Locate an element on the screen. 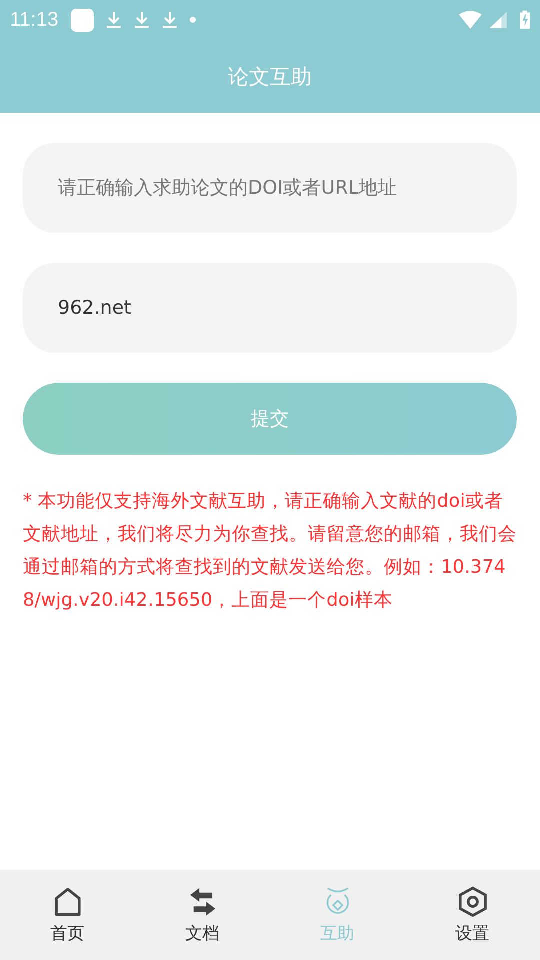 The width and height of the screenshot is (540, 960). more-notifications-icon is located at coordinates (193, 20).